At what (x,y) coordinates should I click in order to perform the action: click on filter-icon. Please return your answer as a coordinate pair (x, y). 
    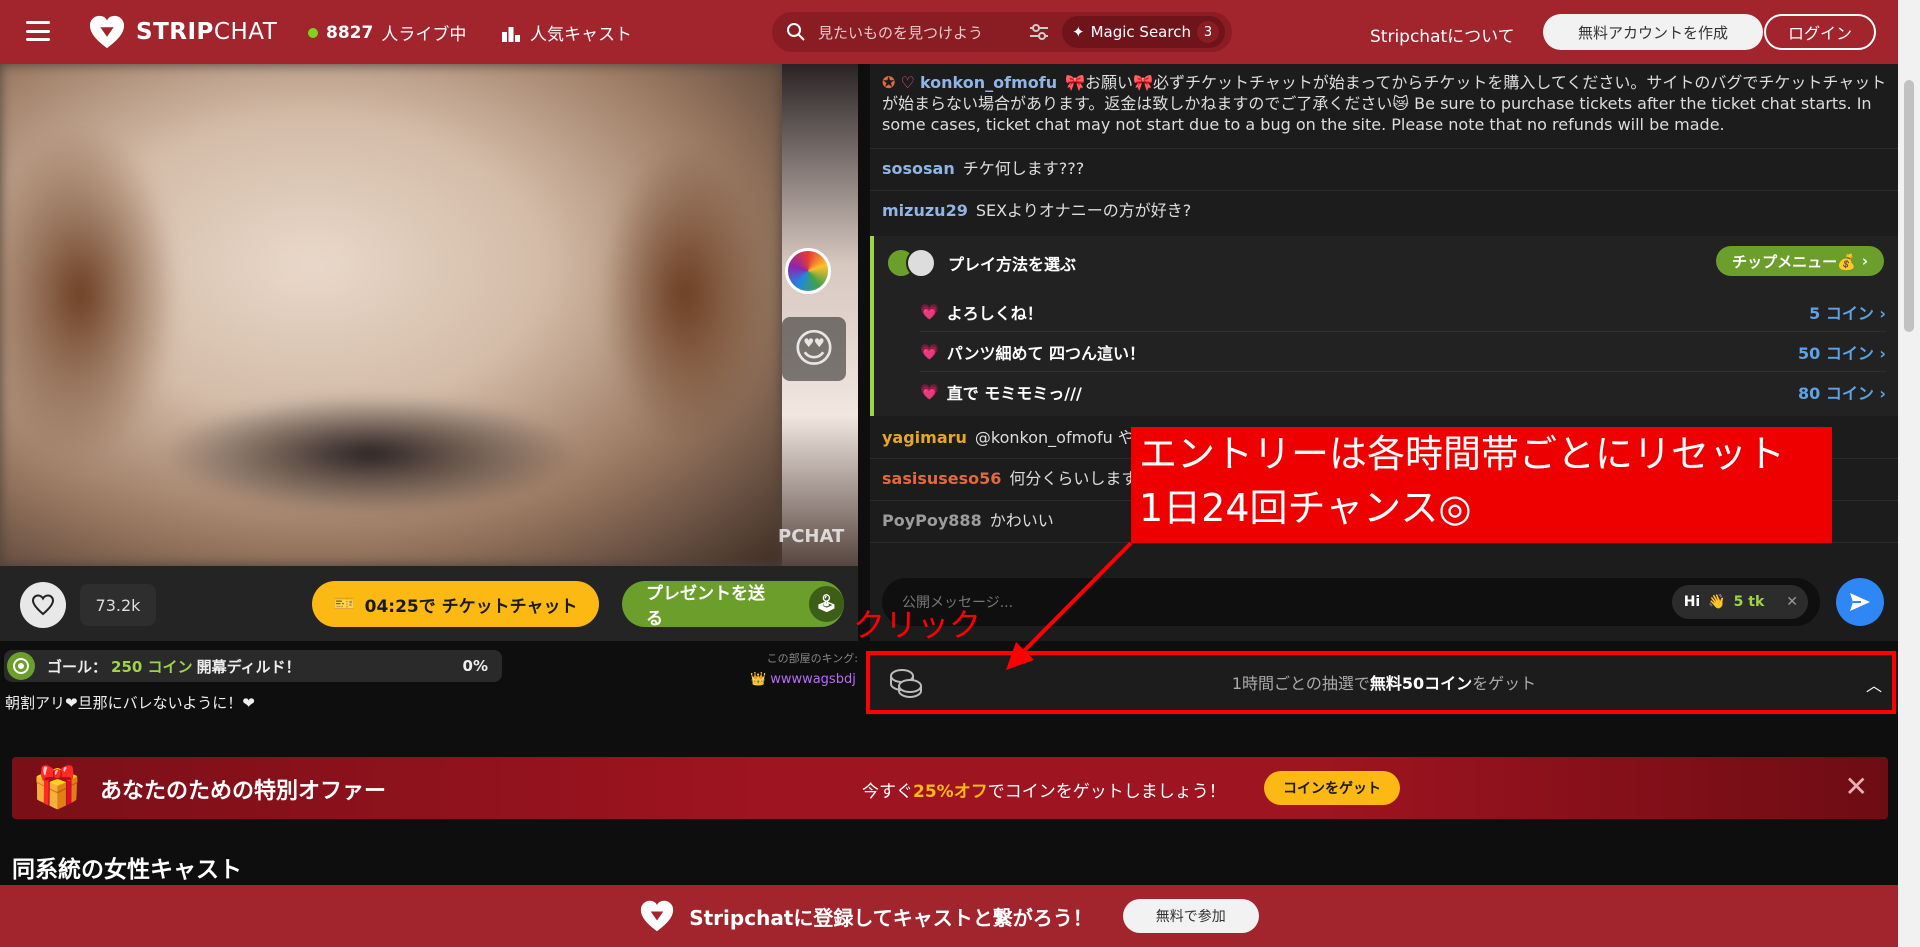
    Looking at the image, I should click on (1039, 32).